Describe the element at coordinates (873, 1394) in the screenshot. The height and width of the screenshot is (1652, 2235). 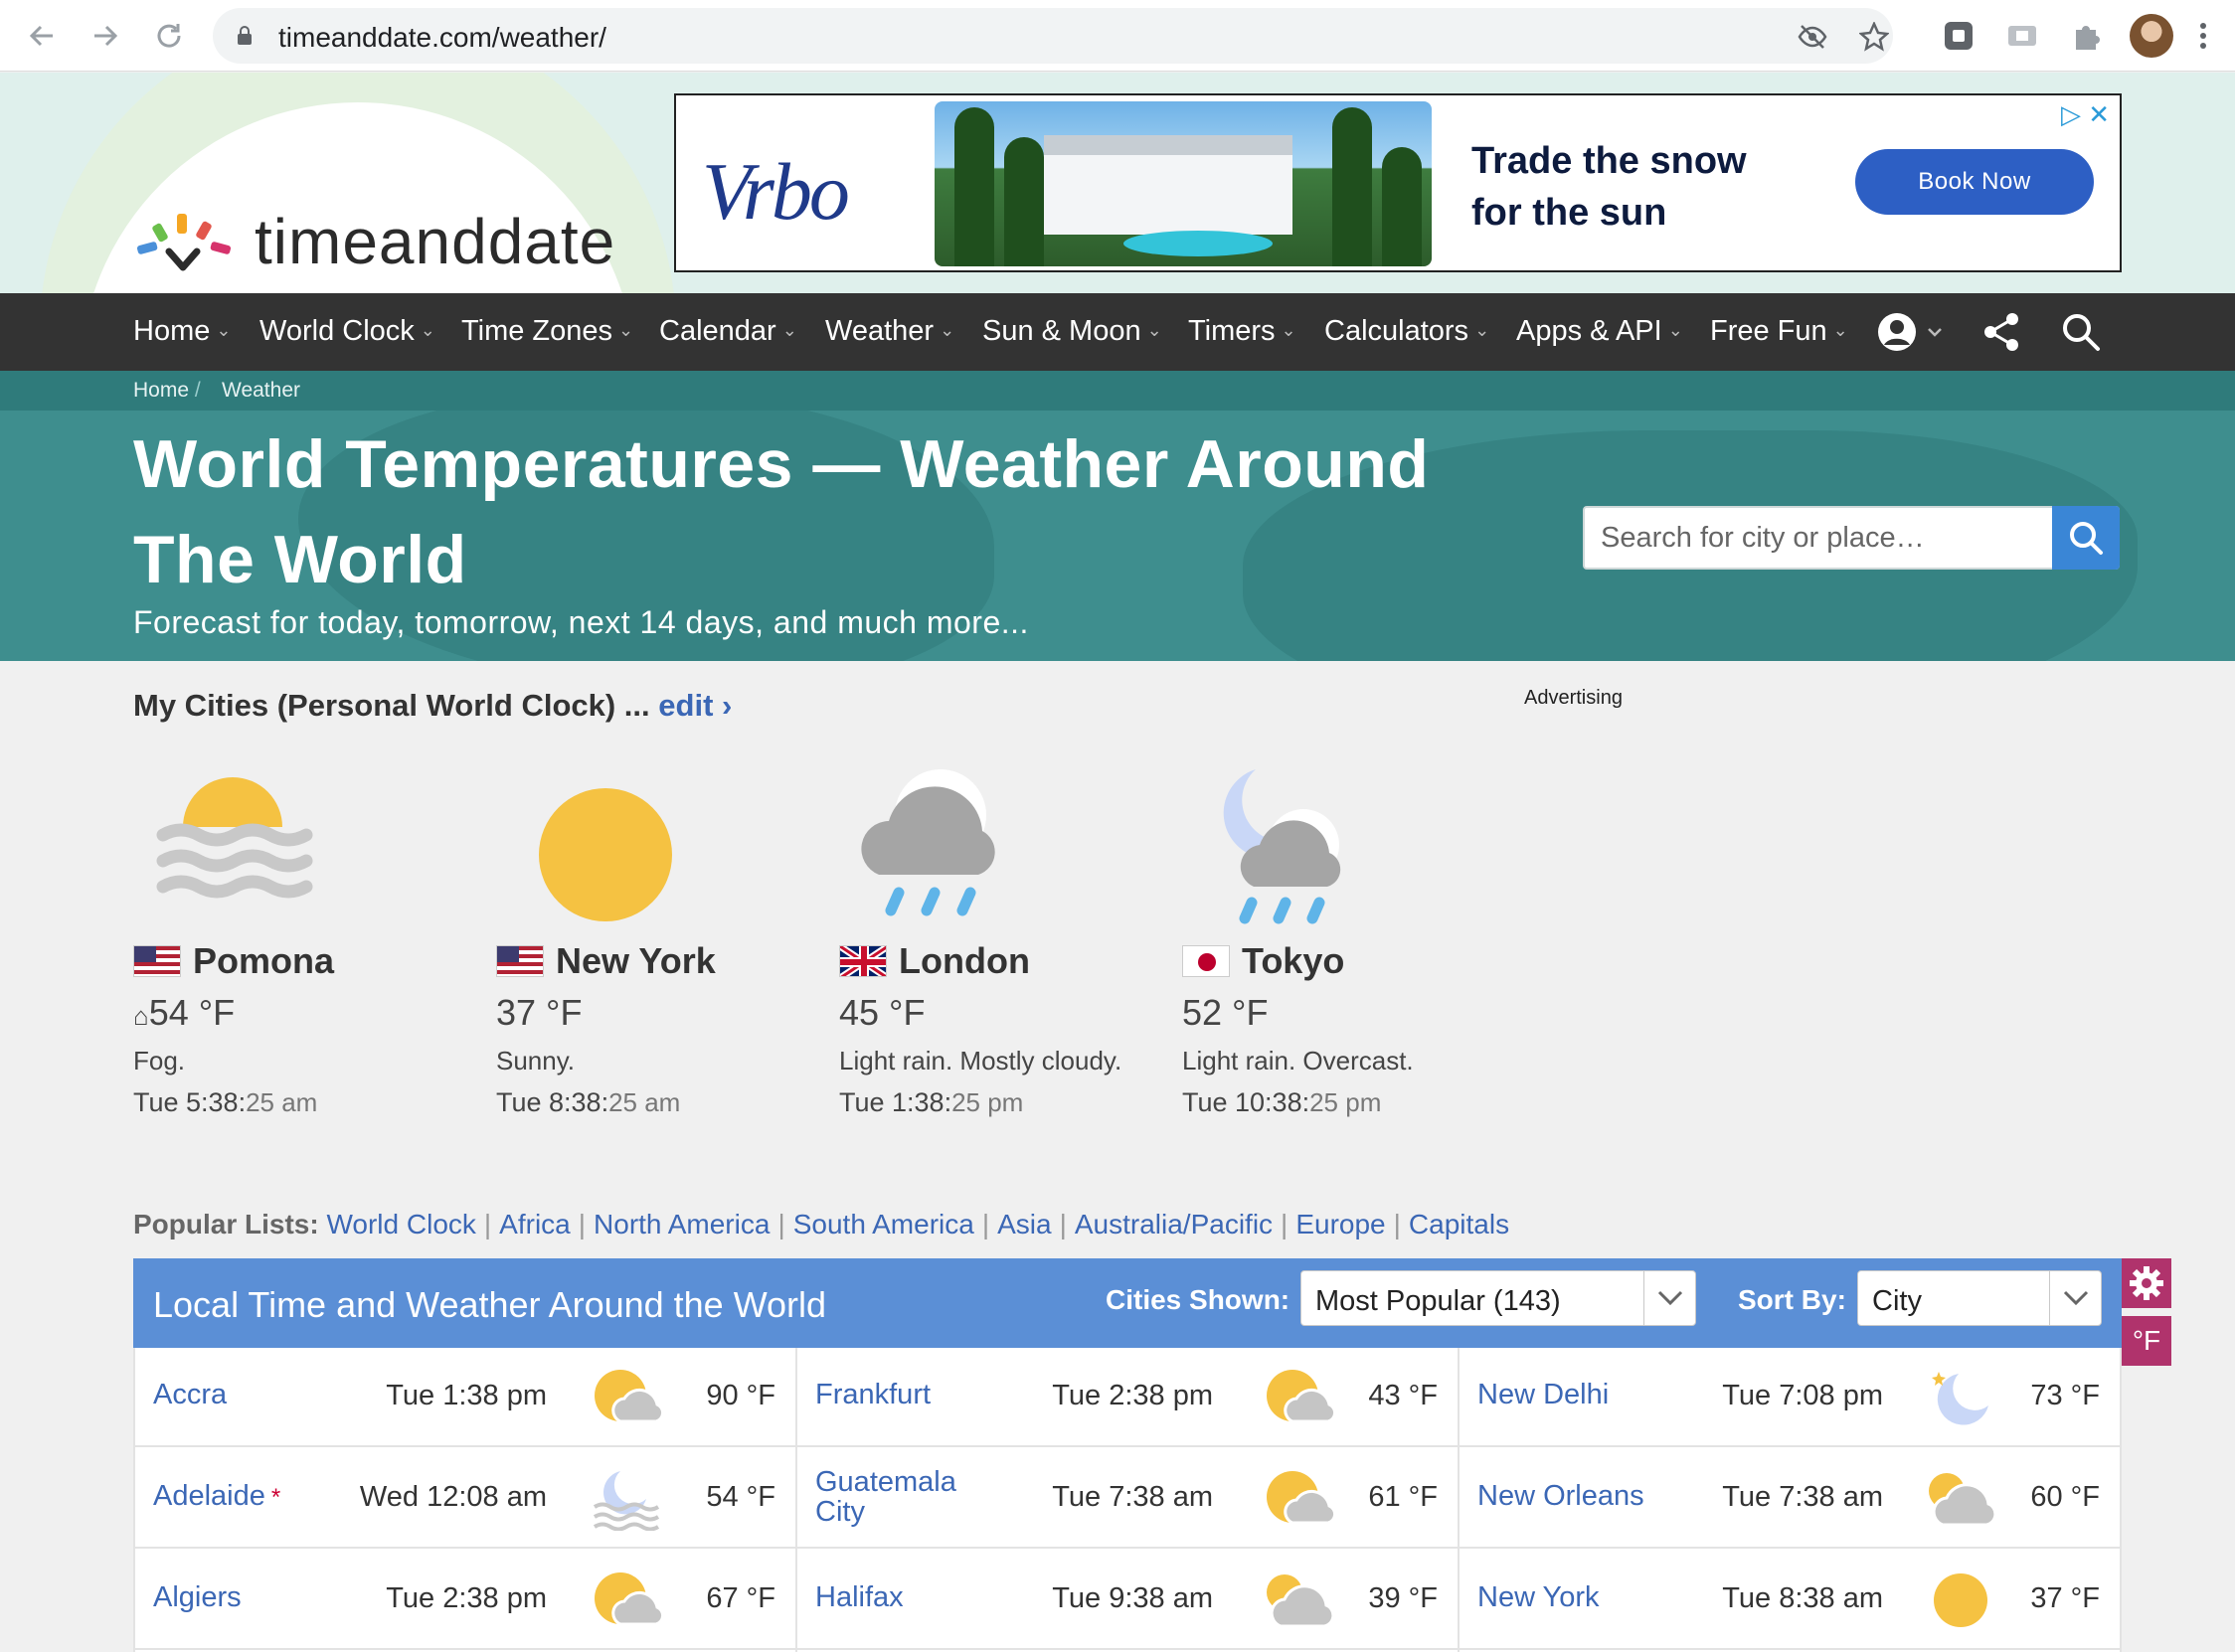
I see `city-link: Frankfurt` at that location.